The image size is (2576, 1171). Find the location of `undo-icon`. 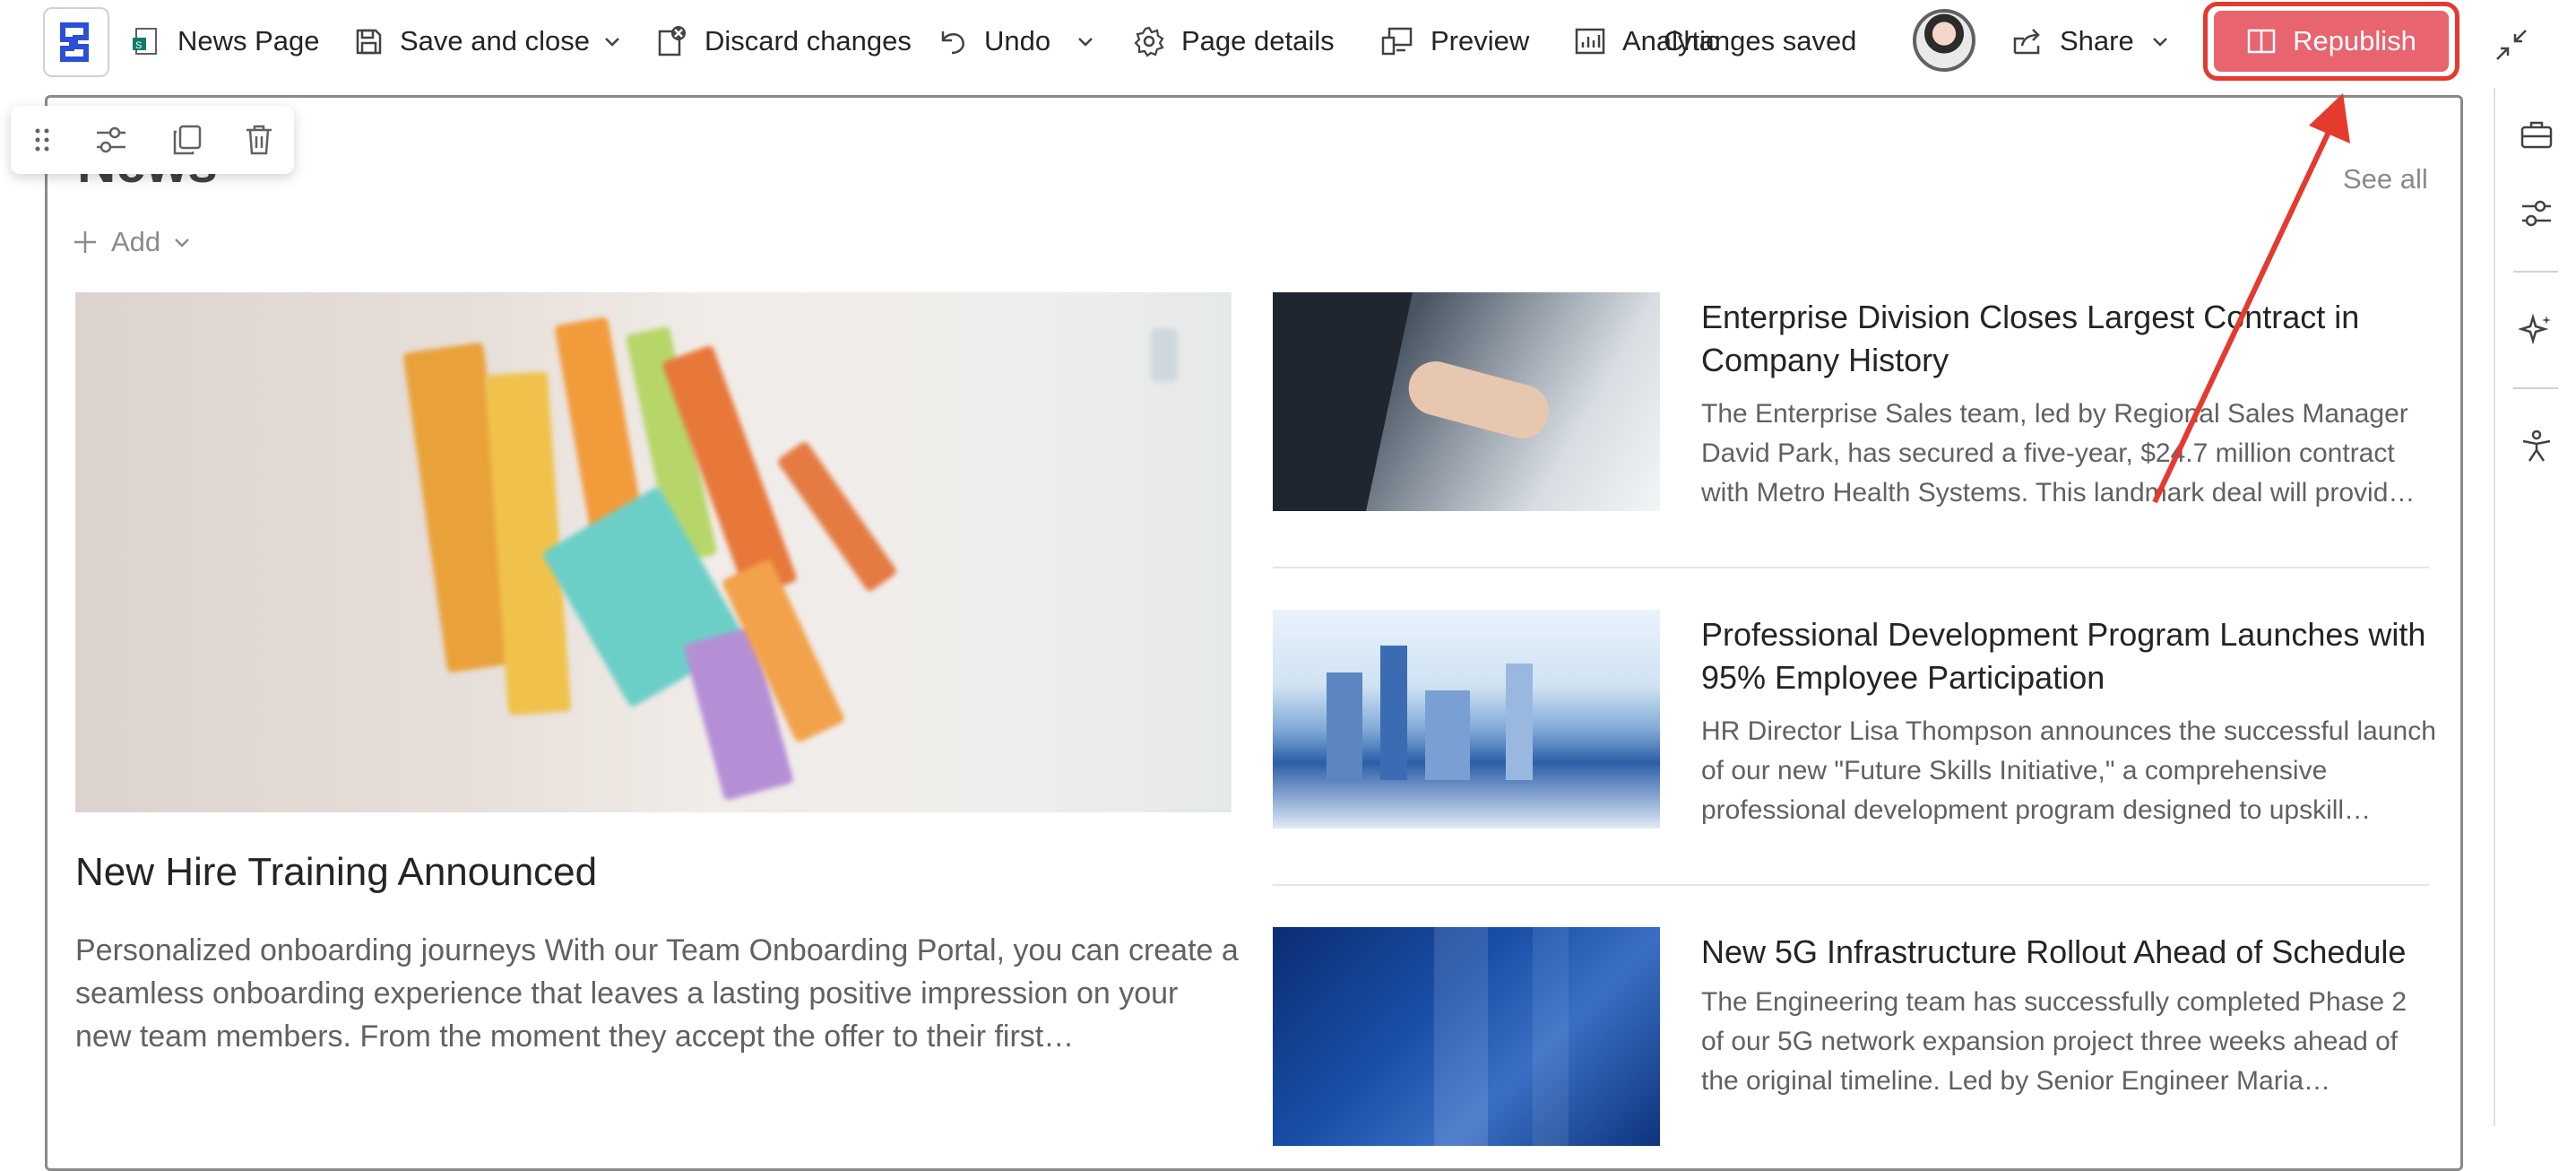

undo-icon is located at coordinates (952, 43).